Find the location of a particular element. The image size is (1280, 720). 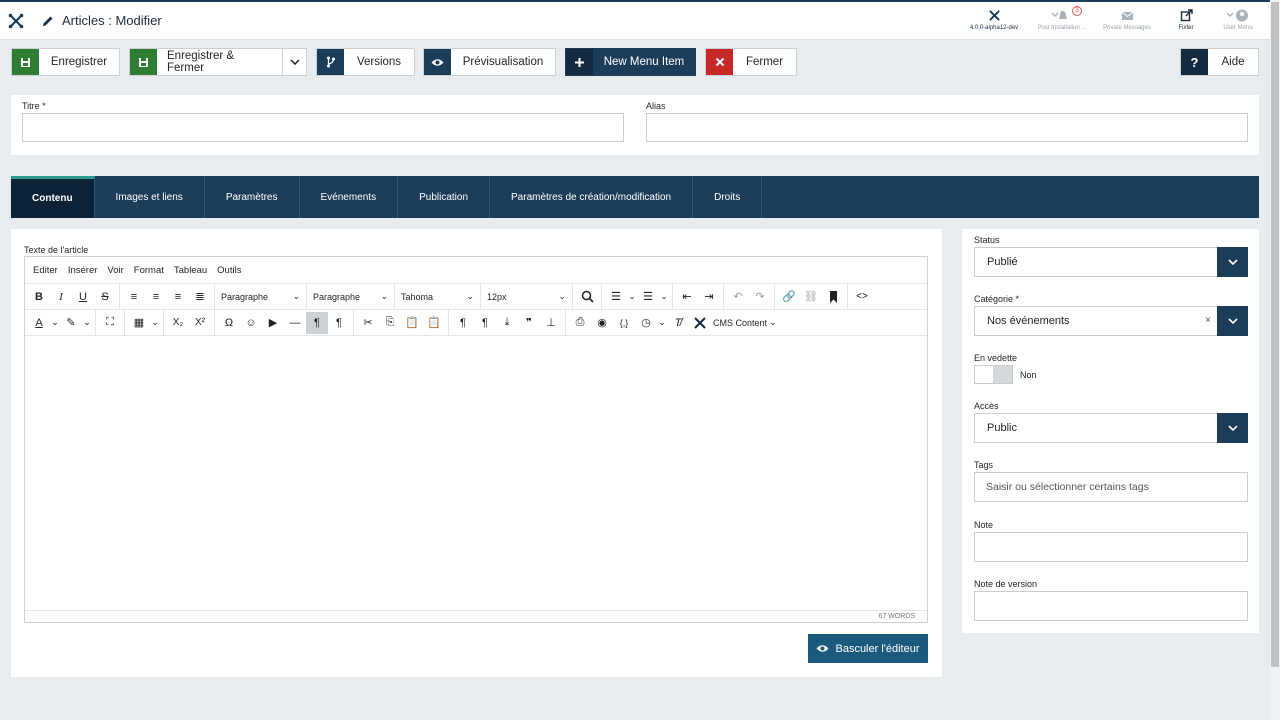

underline-icon: U is located at coordinates (83, 297).